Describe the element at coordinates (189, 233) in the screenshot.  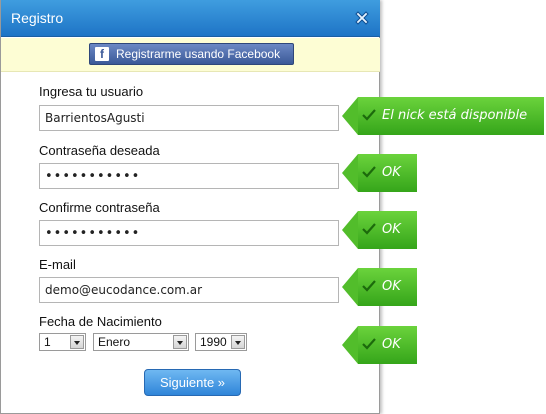
I see `confirm-password-input` at that location.